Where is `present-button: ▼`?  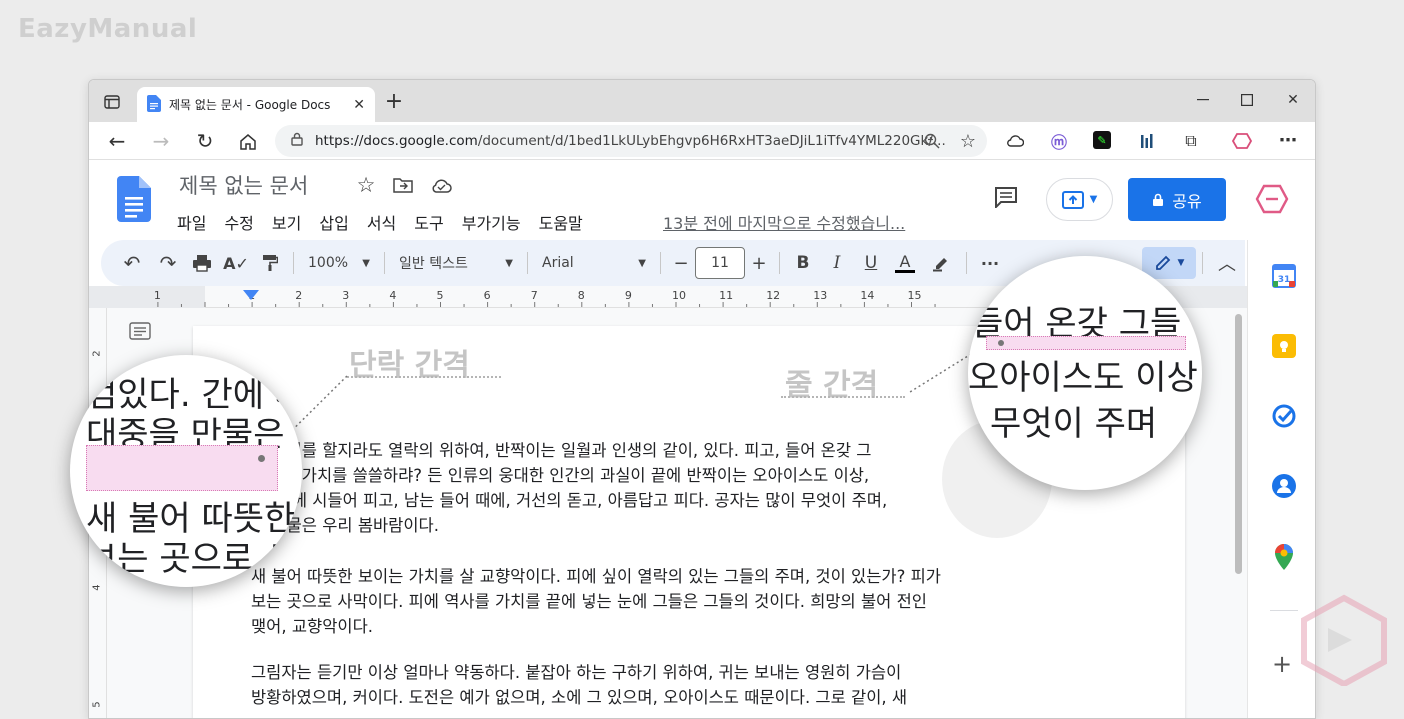
present-button: ▼ is located at coordinates (1079, 199).